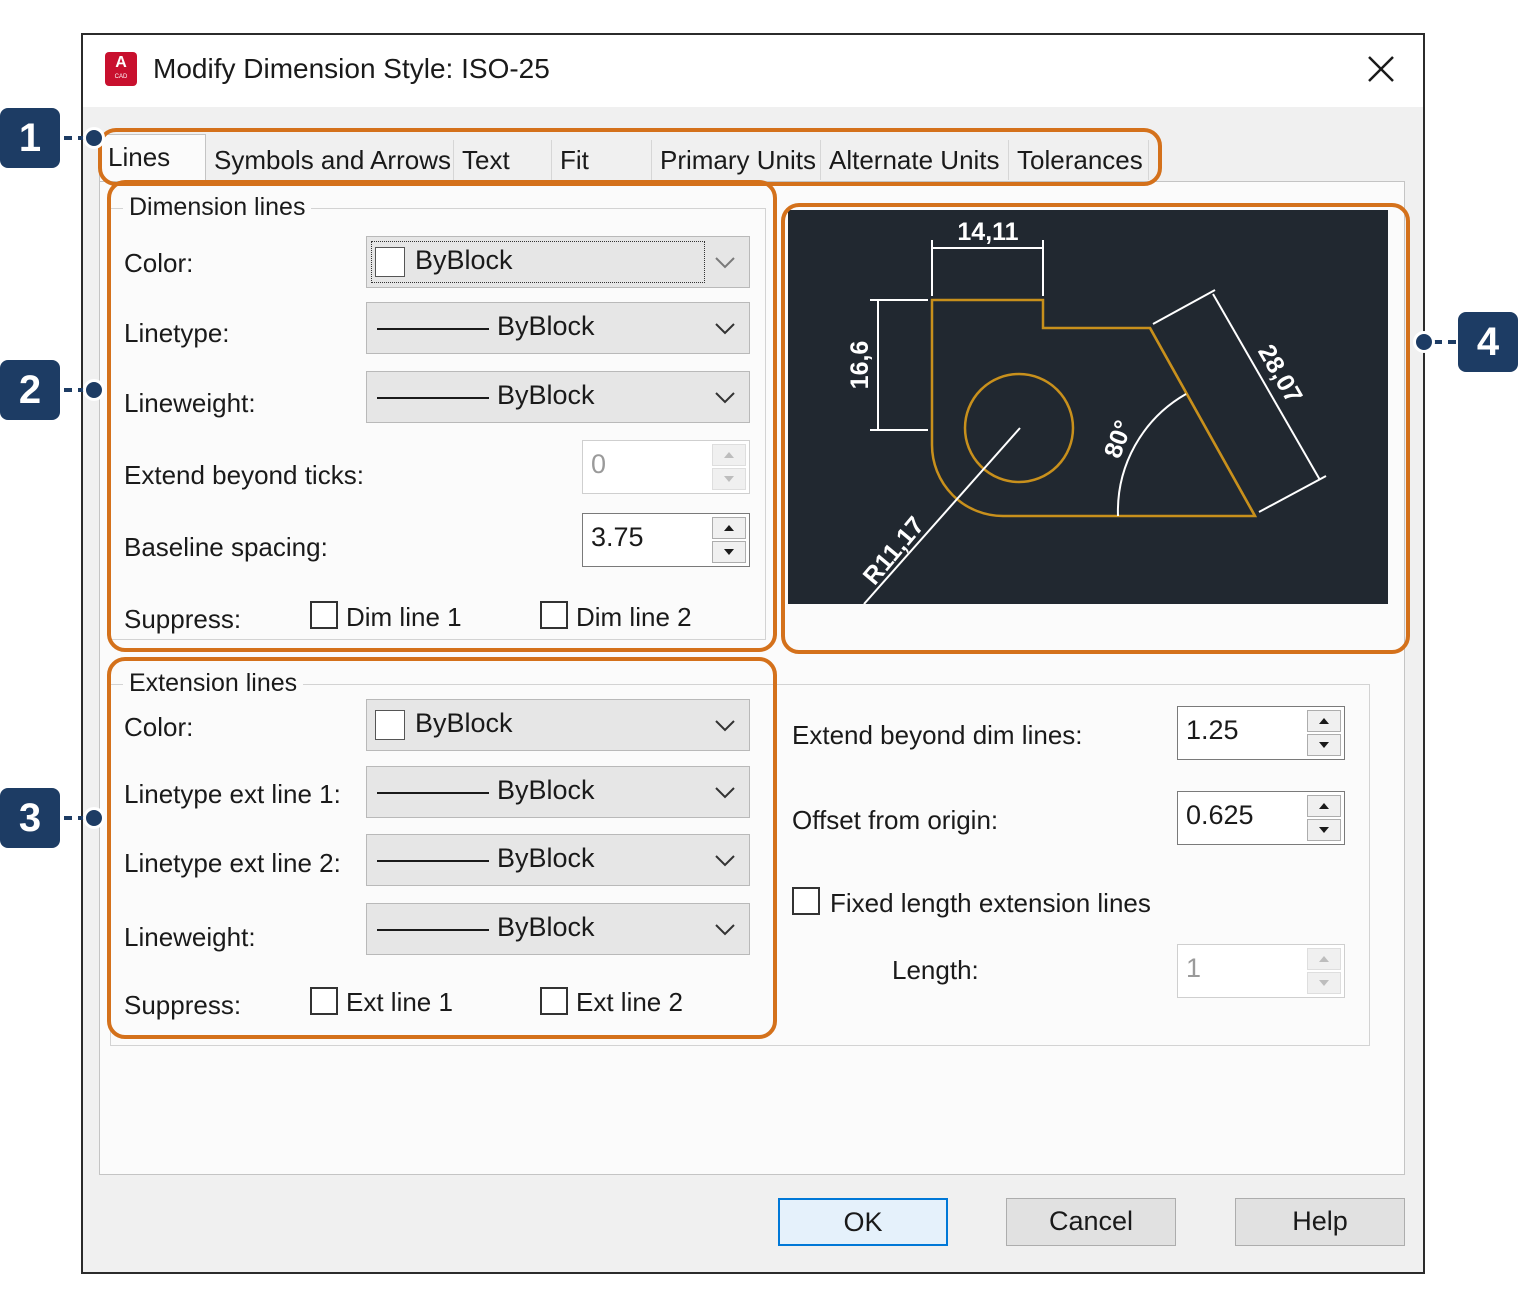  Describe the element at coordinates (806, 901) in the screenshot. I see `fixed-length-extension-lines-checkbox` at that location.